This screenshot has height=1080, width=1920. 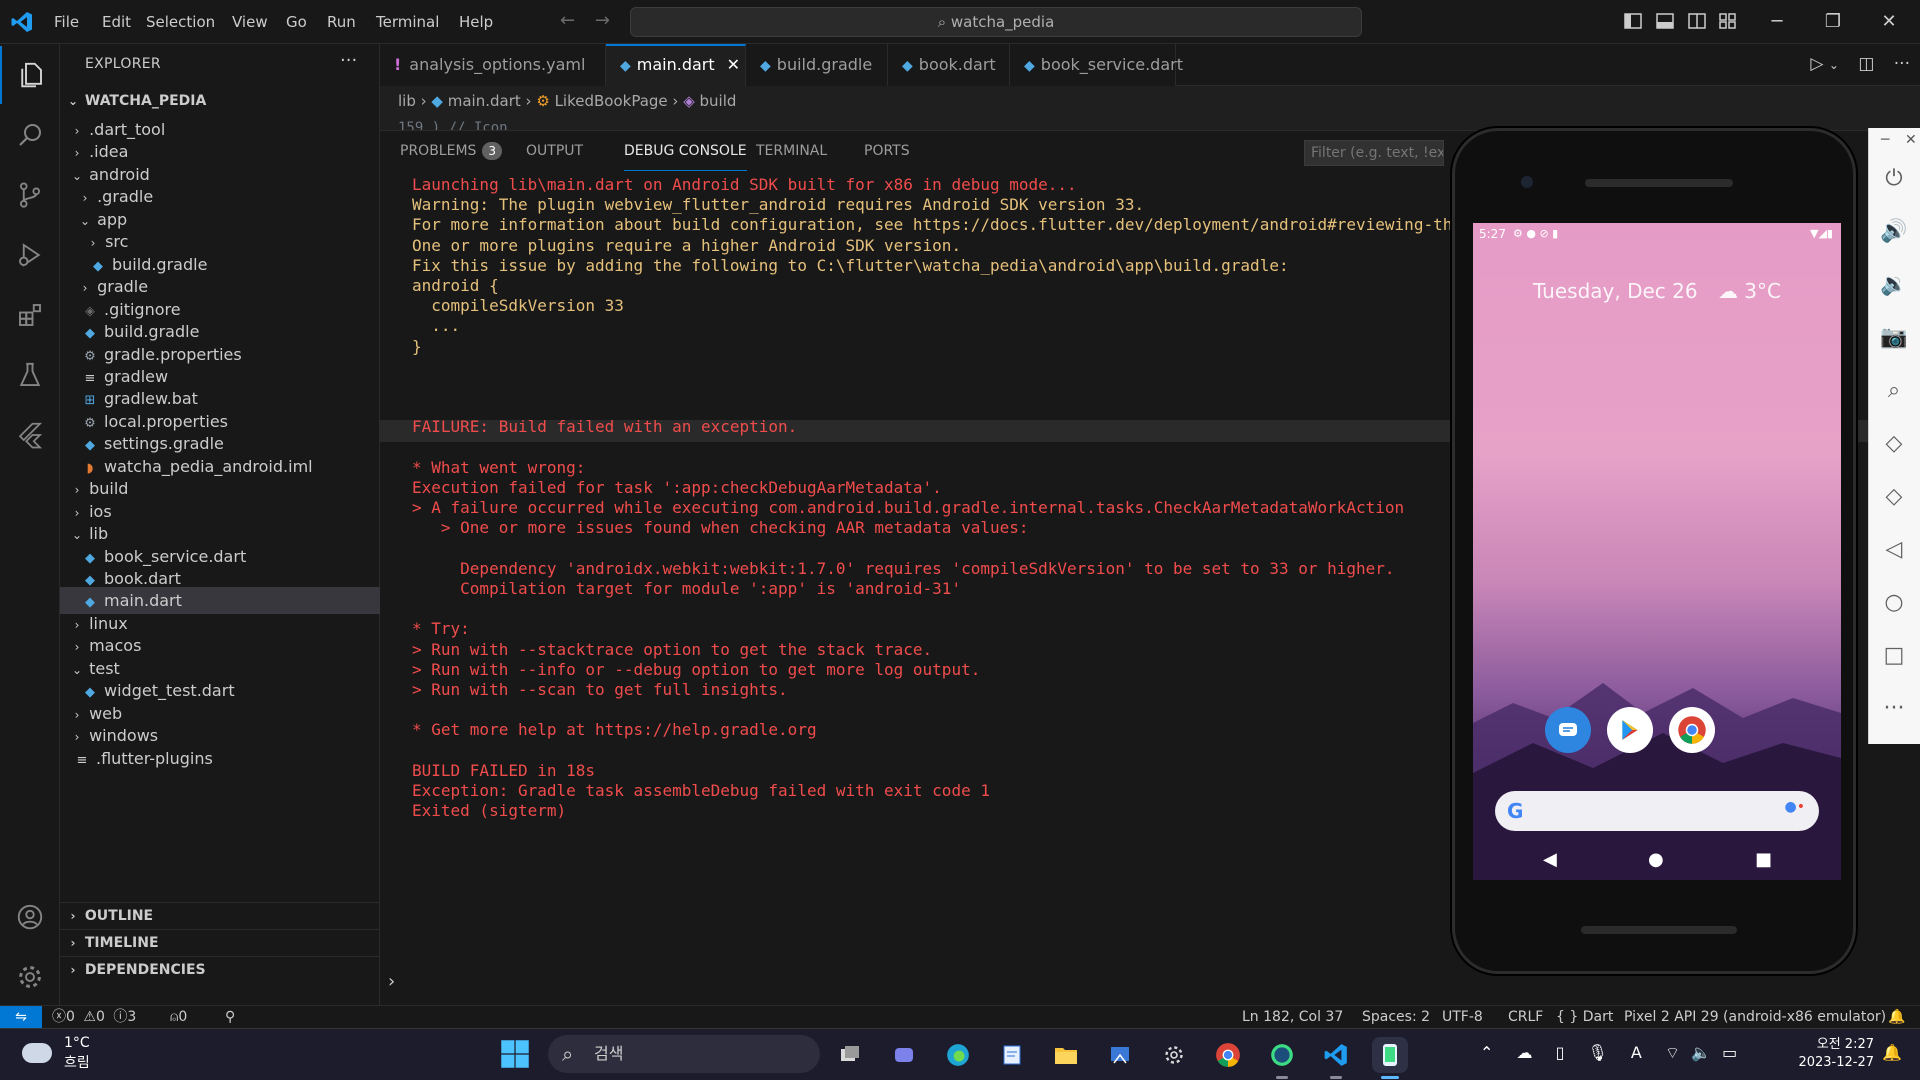 What do you see at coordinates (1656, 859) in the screenshot?
I see `android-home-icon: ●` at bounding box center [1656, 859].